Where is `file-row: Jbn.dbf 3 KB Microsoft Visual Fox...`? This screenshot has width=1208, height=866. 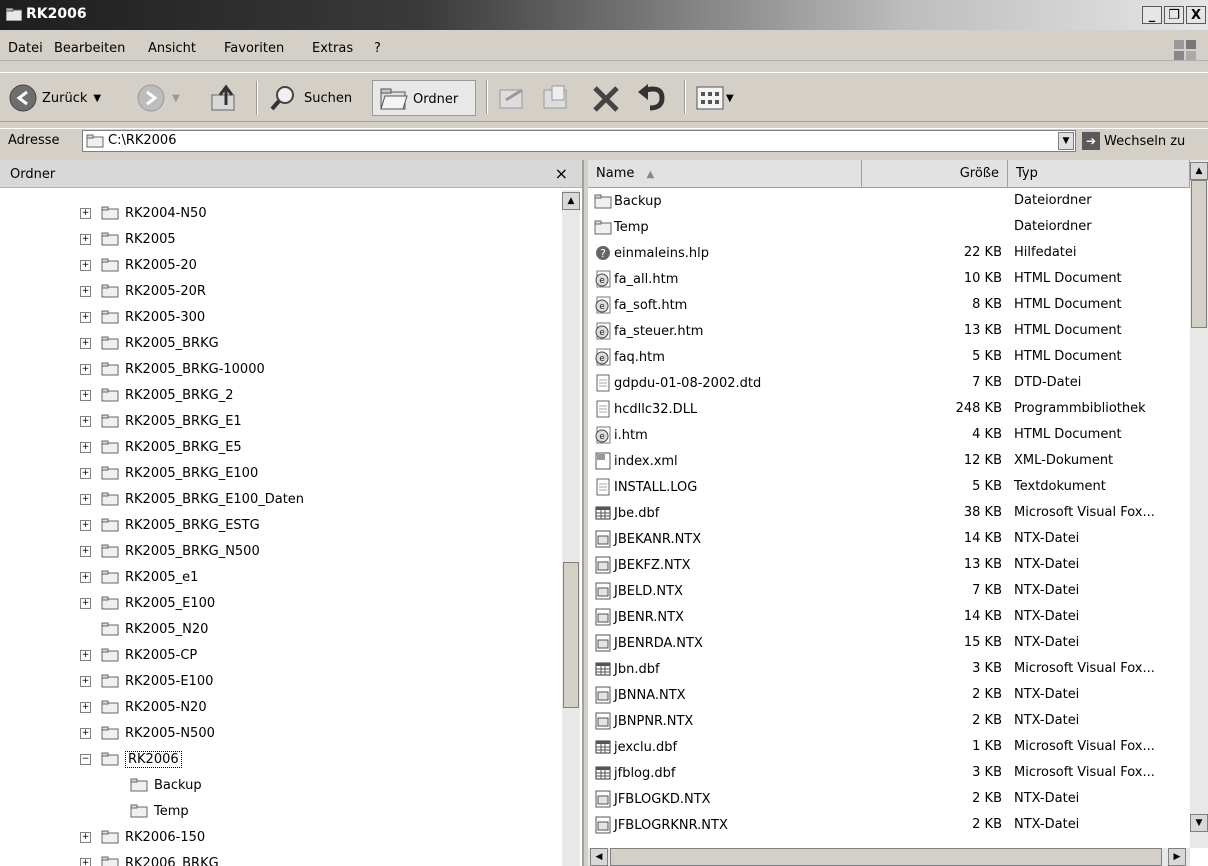 file-row: Jbn.dbf 3 KB Microsoft Visual Fox... is located at coordinates (889, 669).